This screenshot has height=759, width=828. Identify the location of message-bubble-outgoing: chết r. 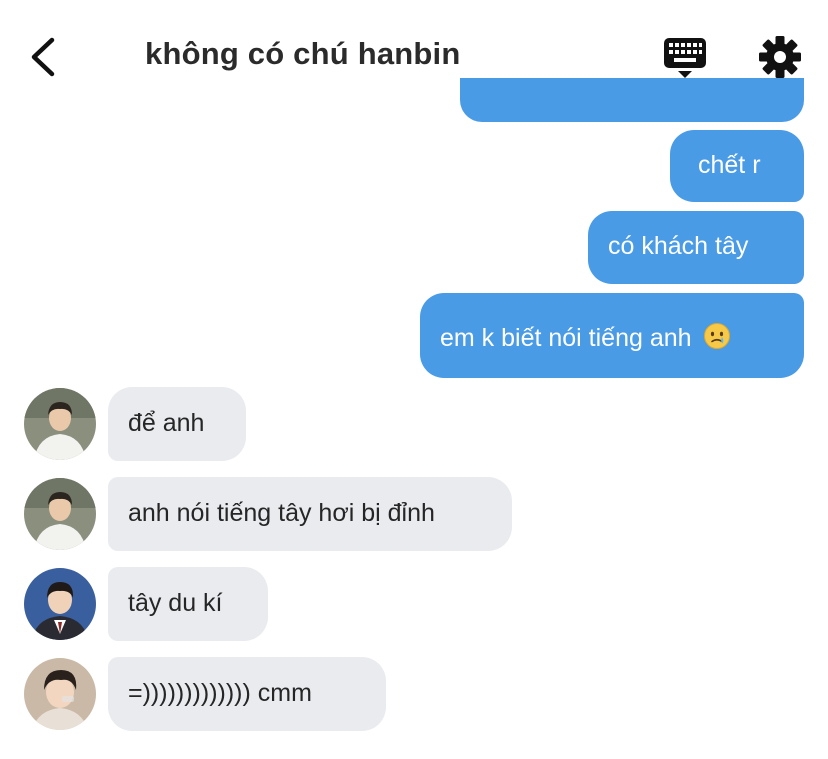
(737, 166).